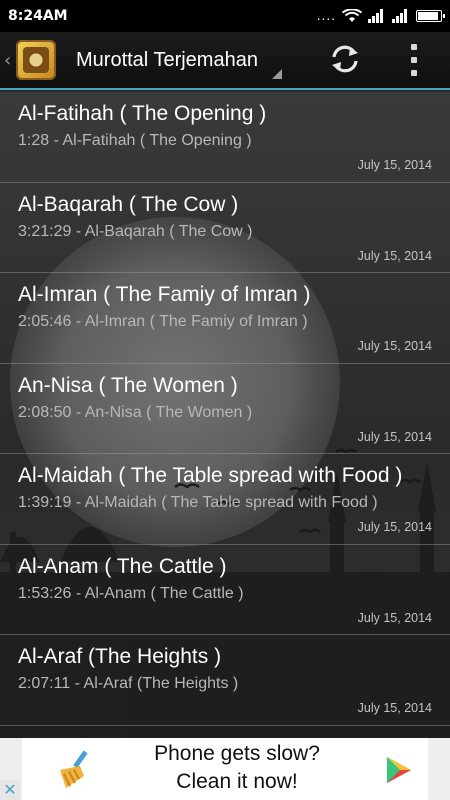  Describe the element at coordinates (142, 113) in the screenshot. I see `item-title: Al-Fatihah ( The Opening )` at that location.